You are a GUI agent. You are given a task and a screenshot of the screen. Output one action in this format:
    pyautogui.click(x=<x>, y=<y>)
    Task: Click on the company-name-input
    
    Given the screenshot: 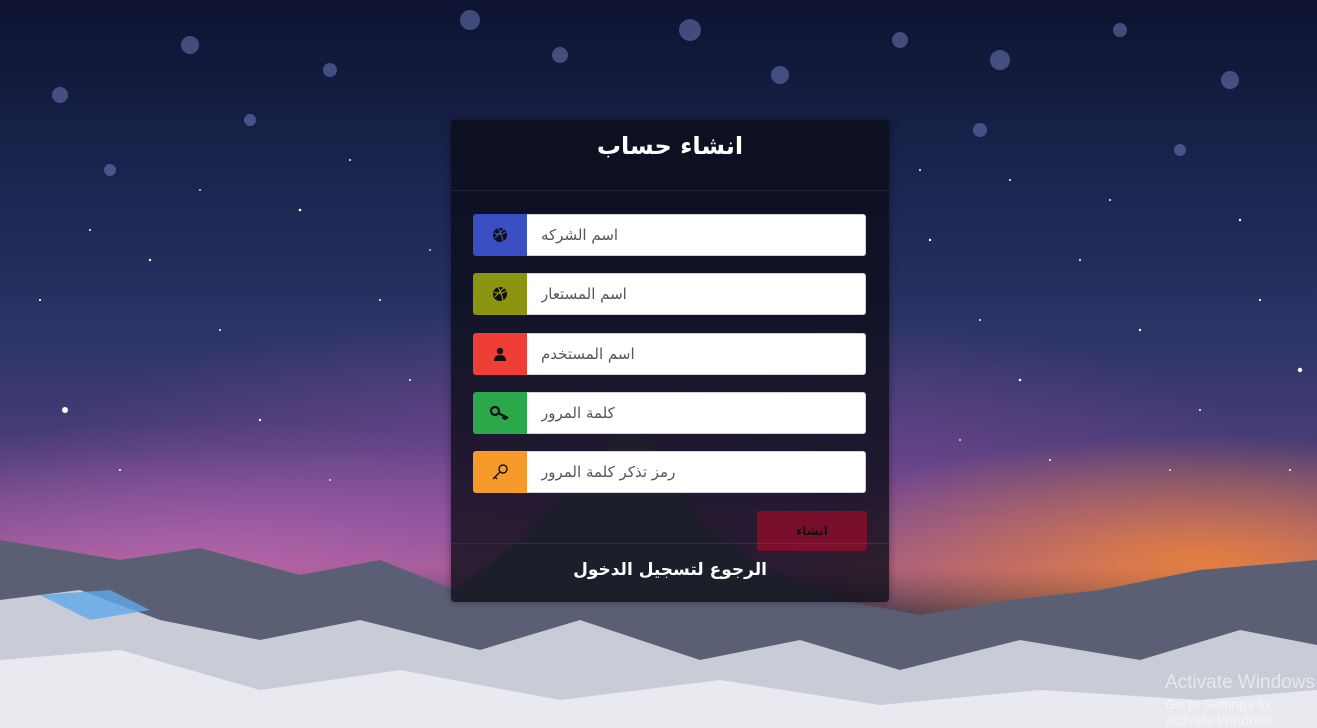 What is the action you would take?
    pyautogui.click(x=696, y=235)
    